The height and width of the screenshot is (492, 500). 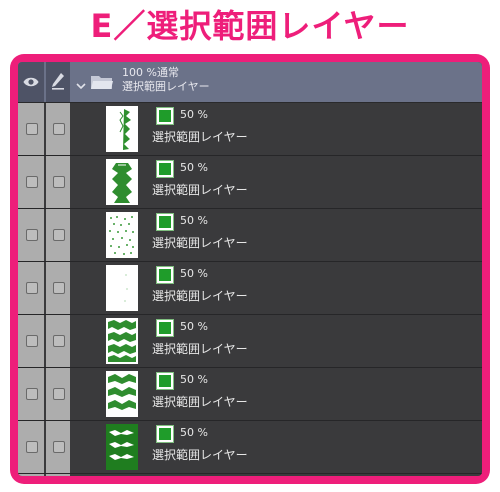 I want to click on folder-opacity-mode: 100 %通常, so click(x=150, y=72).